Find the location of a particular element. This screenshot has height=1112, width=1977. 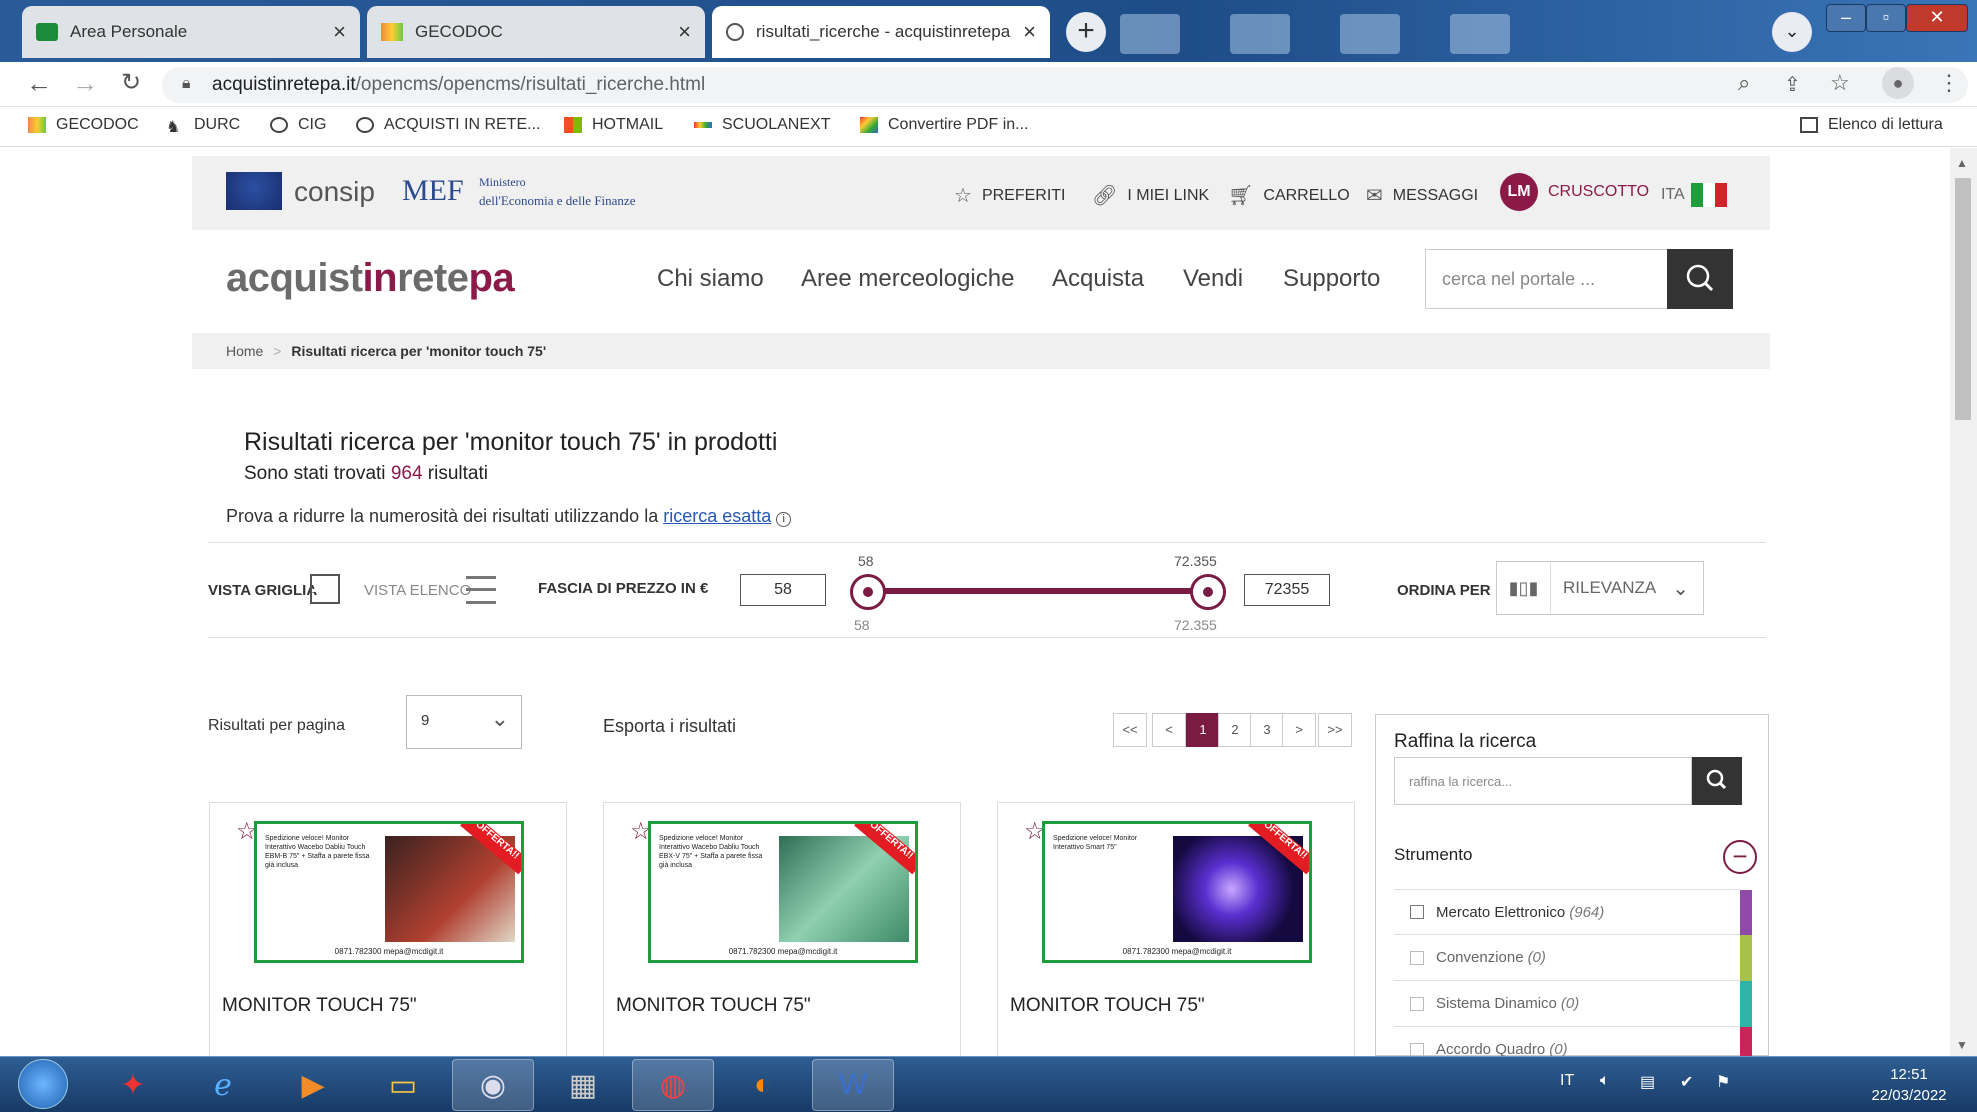

filter-convenzione: Convenzione (0) is located at coordinates (1573, 958).